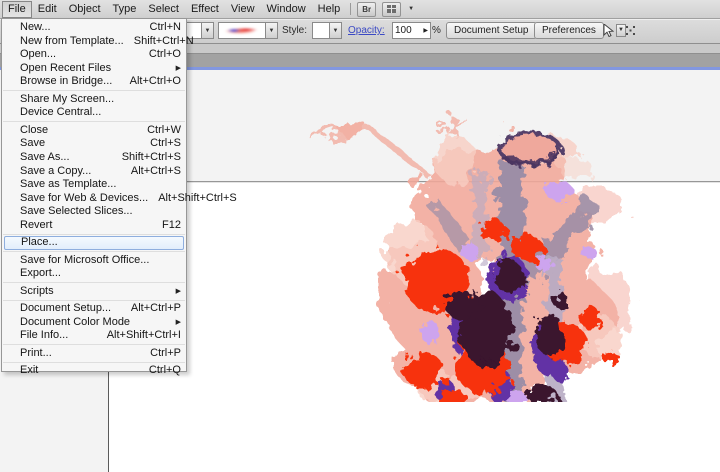  What do you see at coordinates (29, 369) in the screenshot?
I see `menu-item-label: Exit` at bounding box center [29, 369].